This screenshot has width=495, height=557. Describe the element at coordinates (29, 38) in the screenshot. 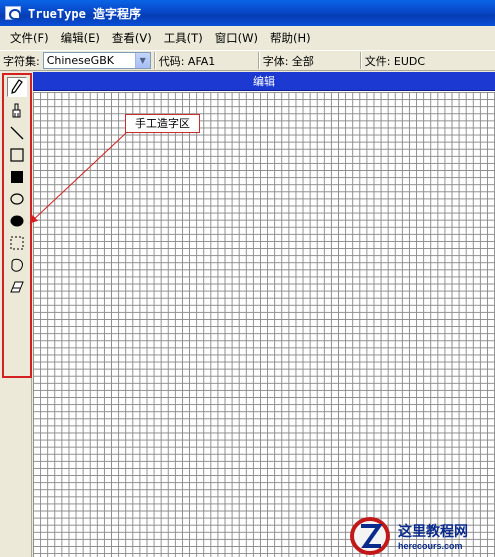

I see `menu-file: 文件(F)` at that location.